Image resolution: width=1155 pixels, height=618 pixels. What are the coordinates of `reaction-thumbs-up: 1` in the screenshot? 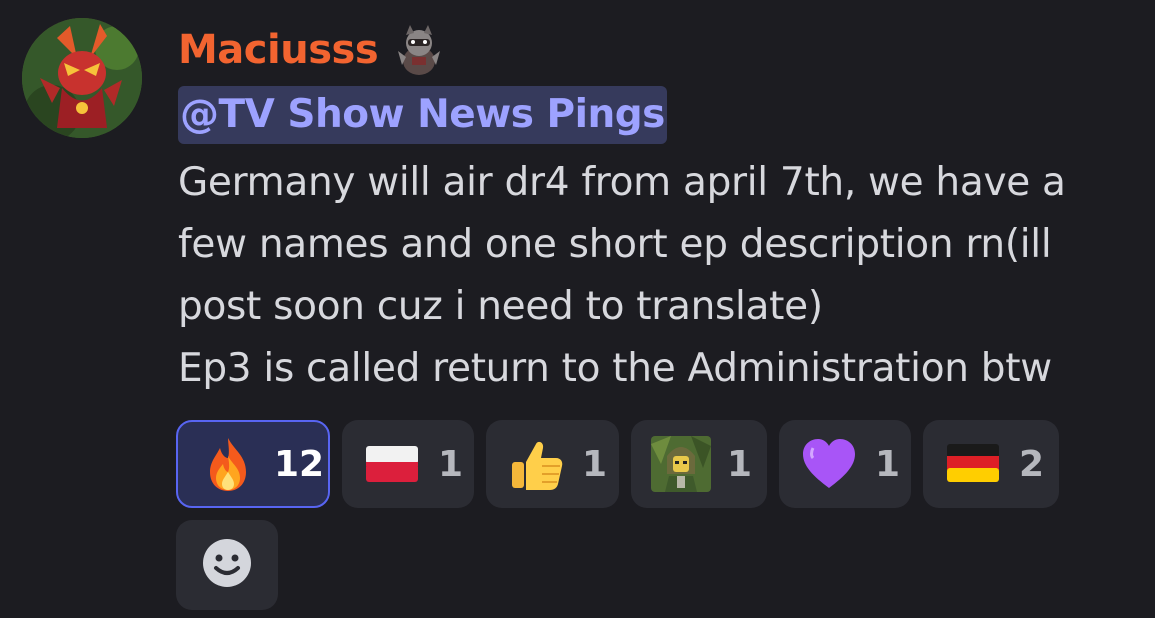 It's located at (552, 464).